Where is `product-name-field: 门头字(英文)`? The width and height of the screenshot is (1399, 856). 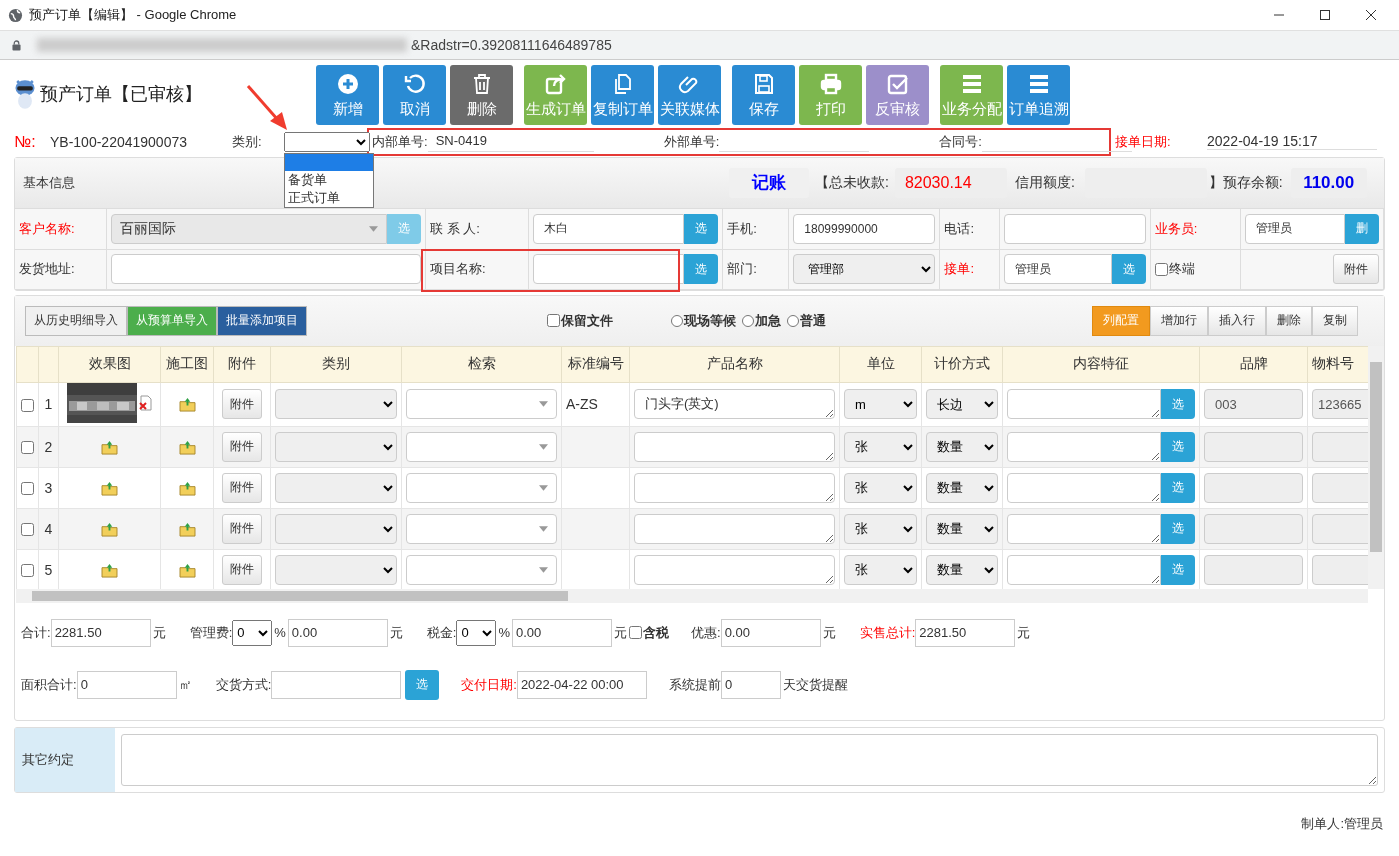 product-name-field: 门头字(英文) is located at coordinates (734, 404).